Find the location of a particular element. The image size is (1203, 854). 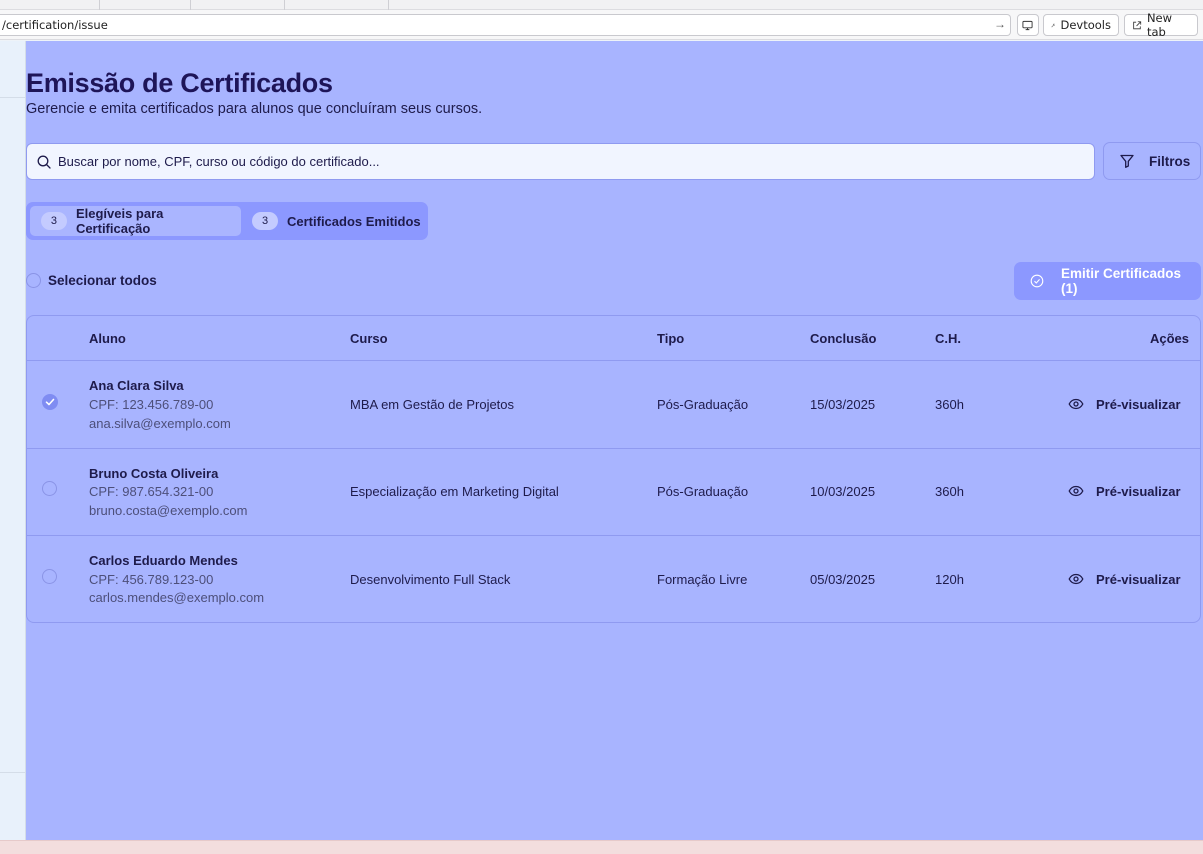

search-input is located at coordinates (558, 161).